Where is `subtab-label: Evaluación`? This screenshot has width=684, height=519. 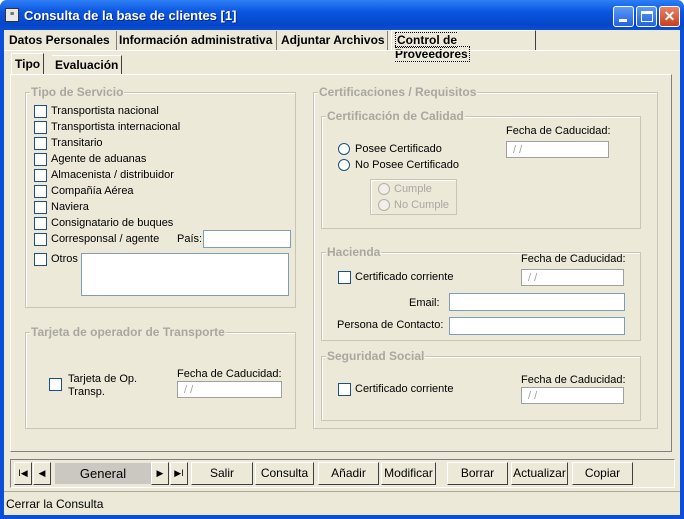
subtab-label: Evaluación is located at coordinates (87, 65).